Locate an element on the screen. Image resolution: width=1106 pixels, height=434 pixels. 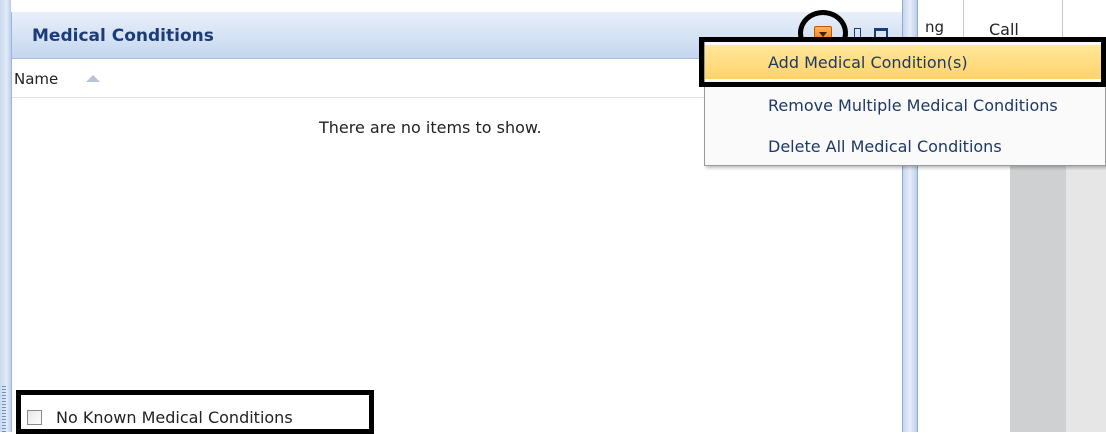
menu-item-remove-multiple: Remove Multiple Medical Conditions is located at coordinates (905, 105).